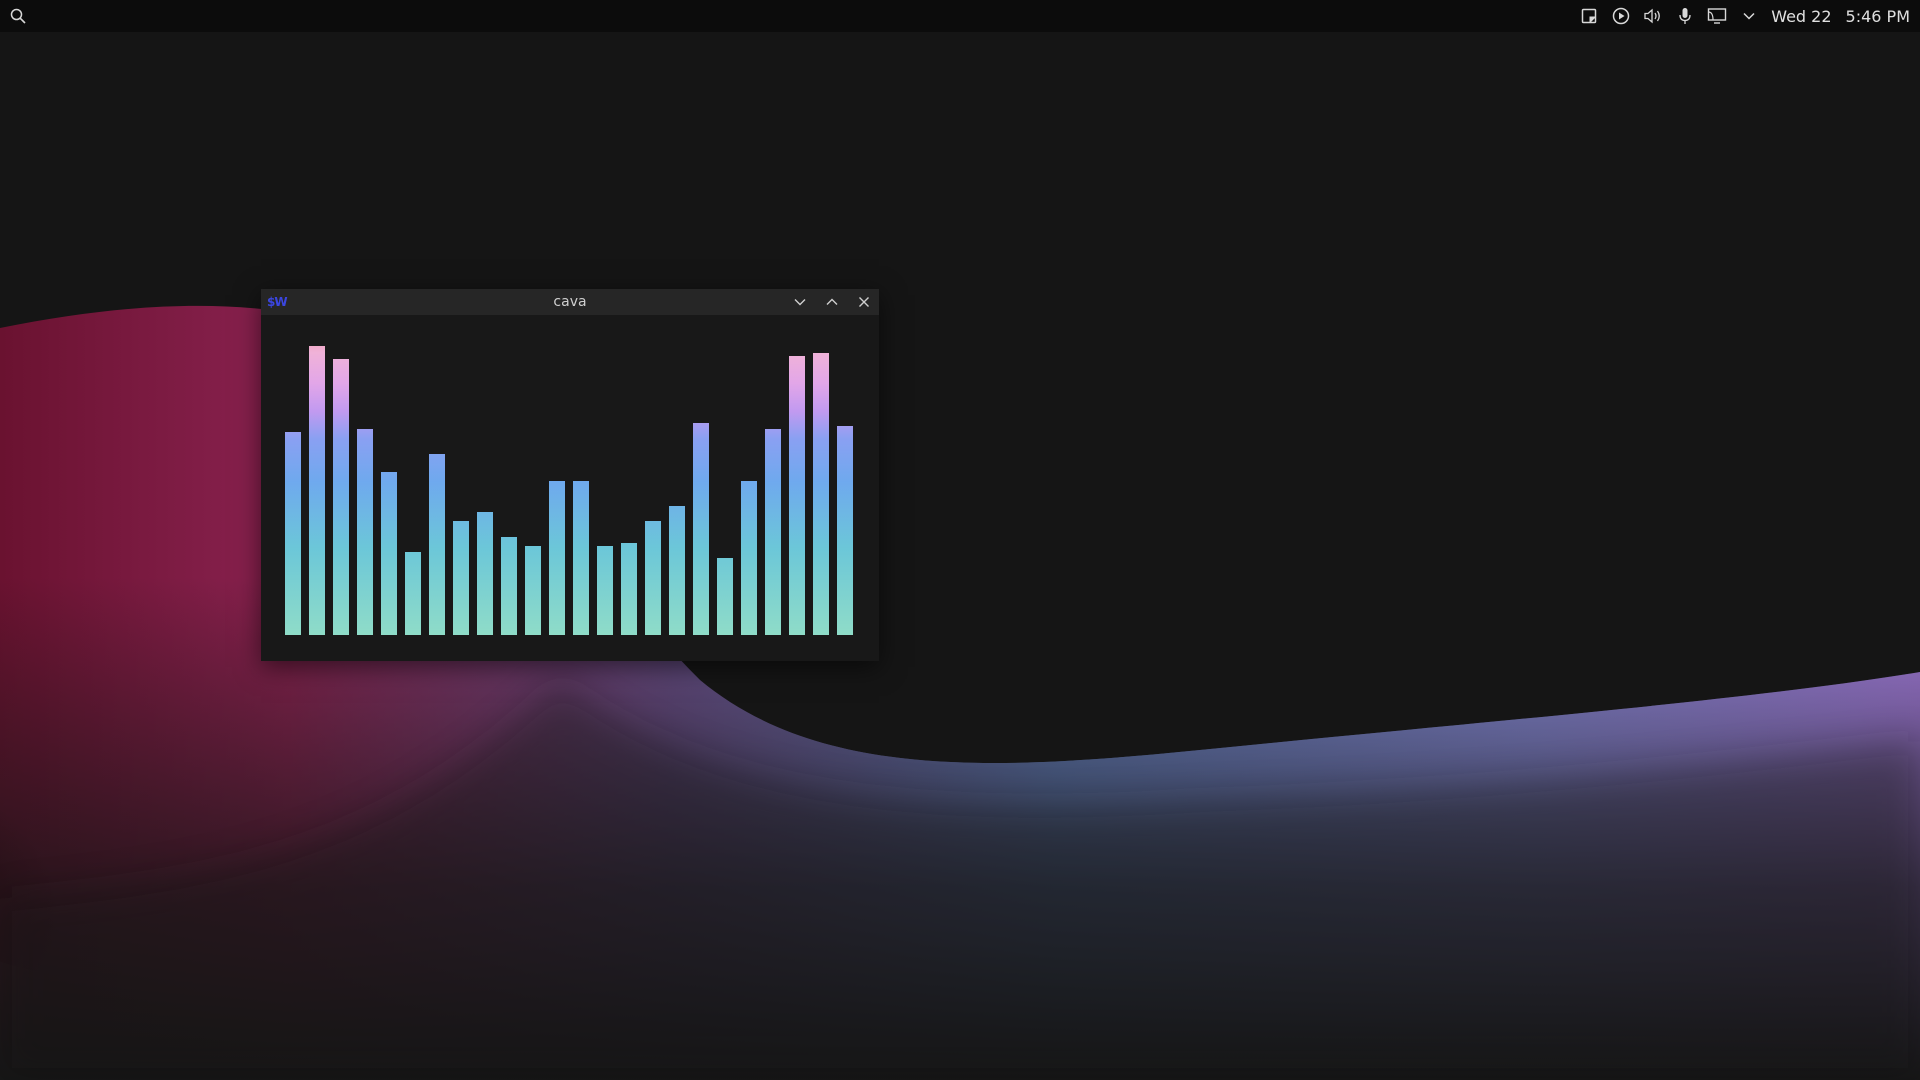  What do you see at coordinates (1589, 16) in the screenshot?
I see `note-icon` at bounding box center [1589, 16].